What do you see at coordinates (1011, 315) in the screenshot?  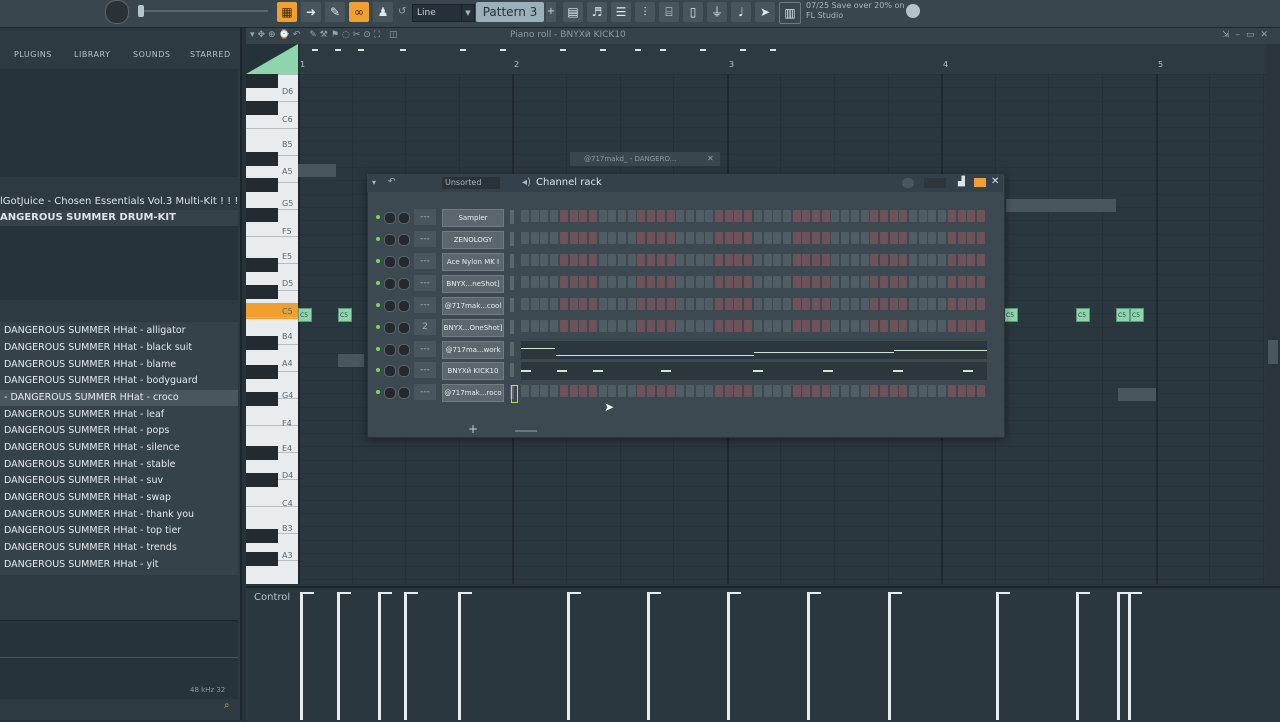 I see `midi-note: C5` at bounding box center [1011, 315].